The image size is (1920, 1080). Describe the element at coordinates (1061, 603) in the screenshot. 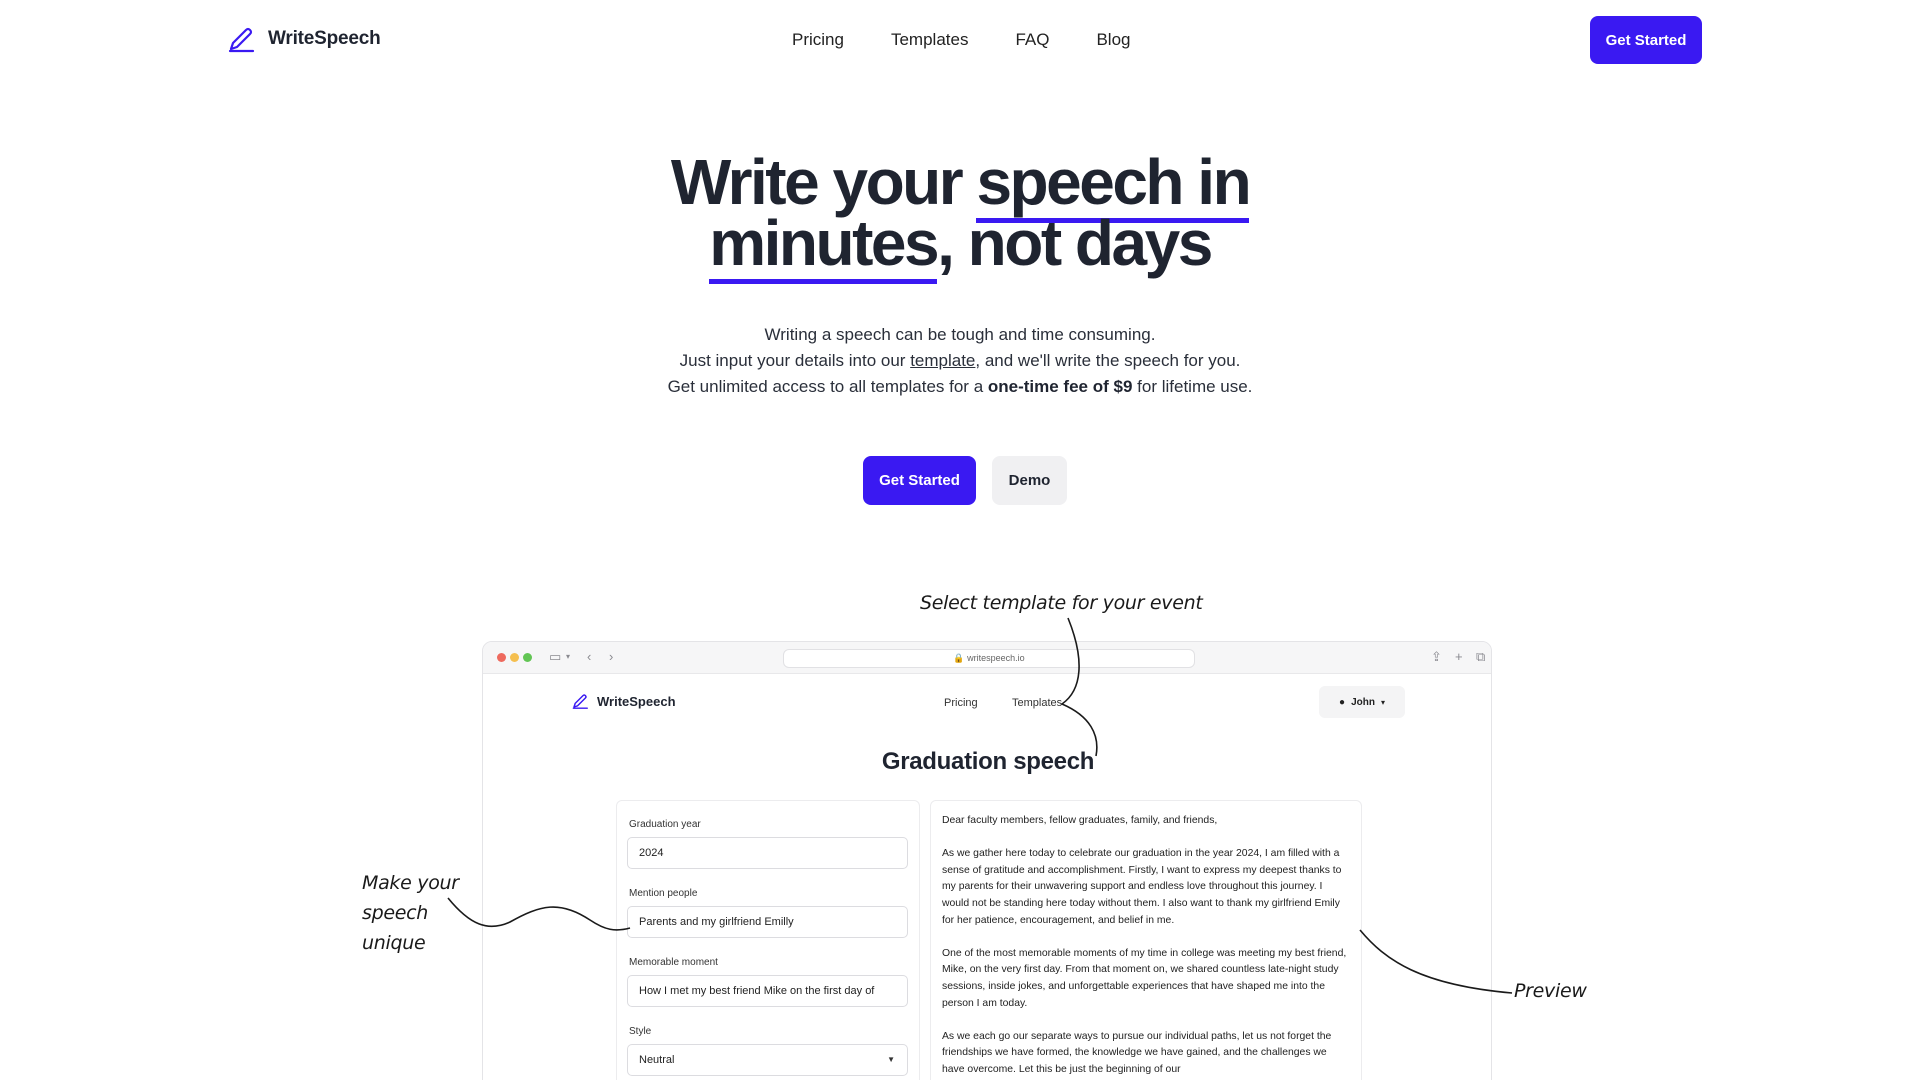

I see `annotation-select-template: Select template for your event` at that location.